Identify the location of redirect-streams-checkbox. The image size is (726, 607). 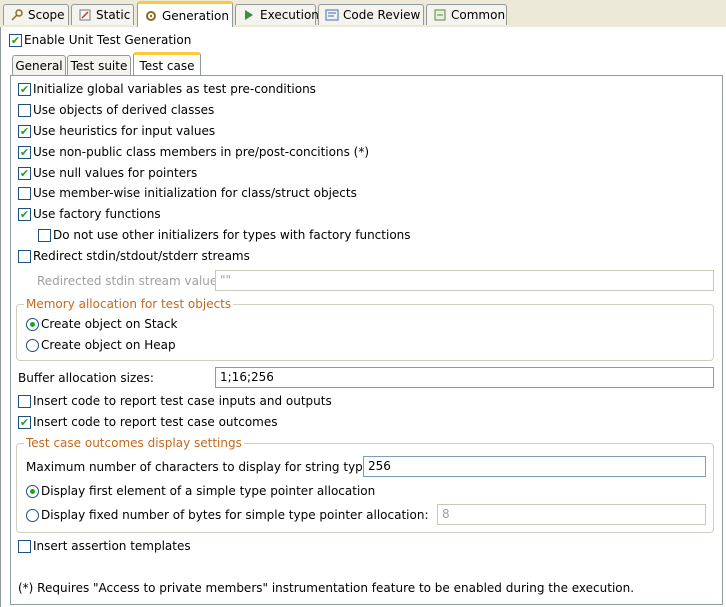
(24, 256).